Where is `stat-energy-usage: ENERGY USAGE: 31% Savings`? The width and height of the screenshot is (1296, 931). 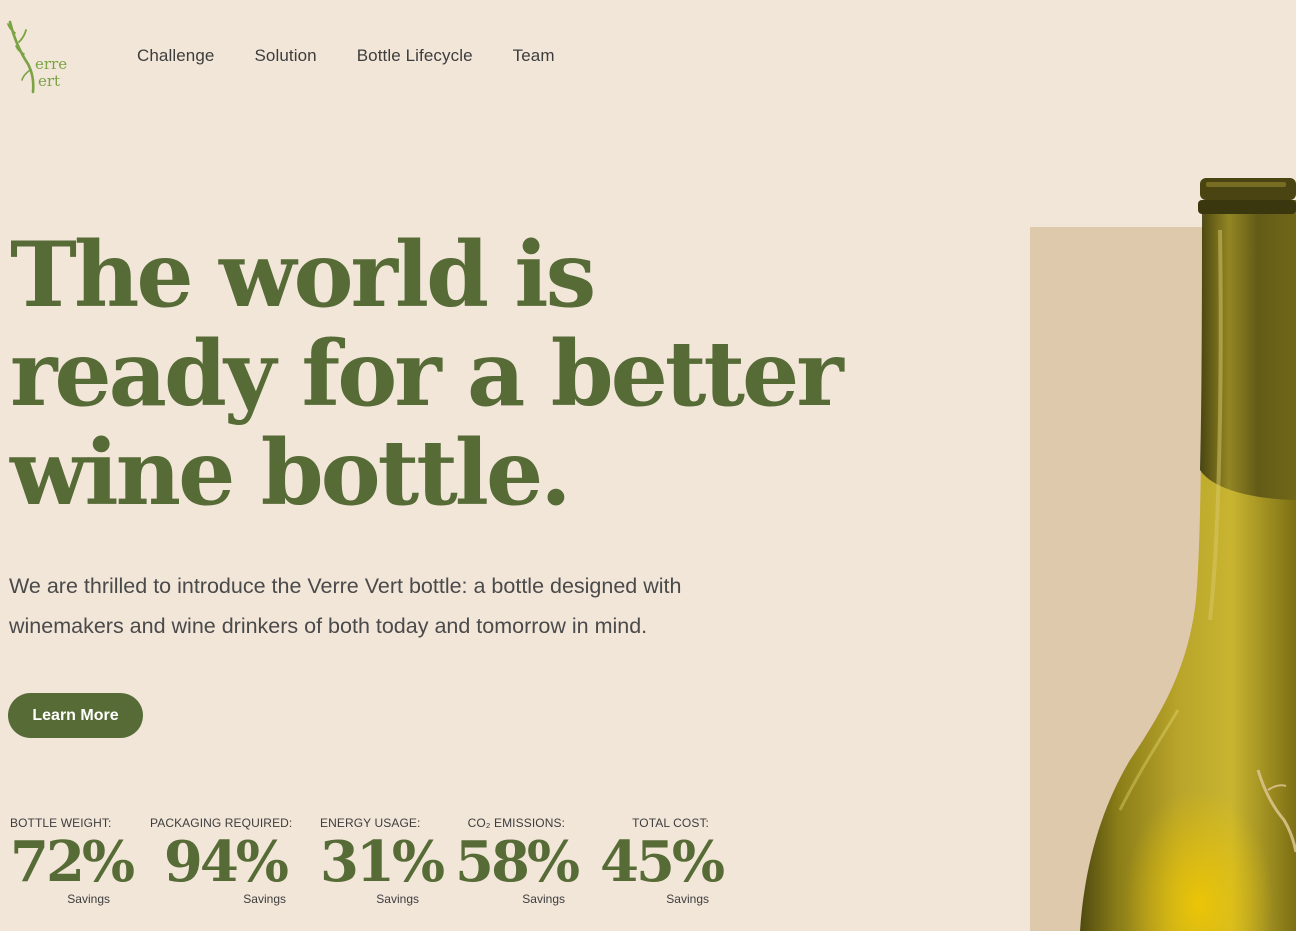
stat-energy-usage: ENERGY USAGE: 31% Savings is located at coordinates (382, 861).